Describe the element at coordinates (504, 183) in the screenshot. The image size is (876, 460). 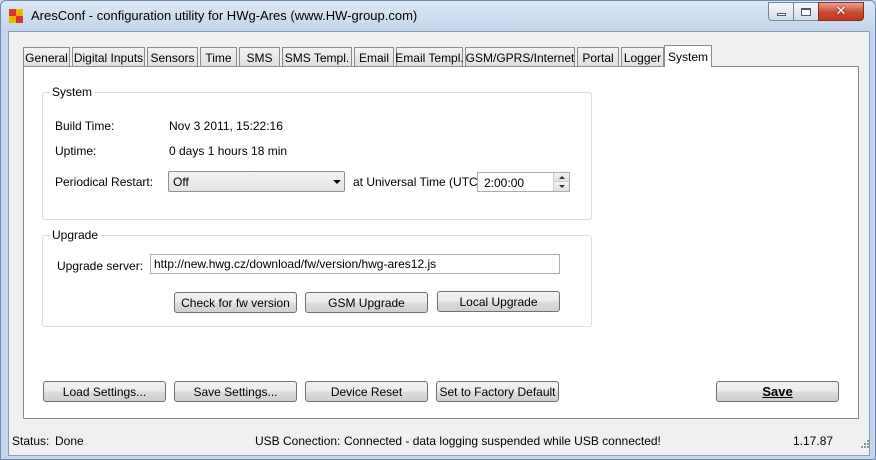
I see `utc-time-value: 2:00:00` at that location.